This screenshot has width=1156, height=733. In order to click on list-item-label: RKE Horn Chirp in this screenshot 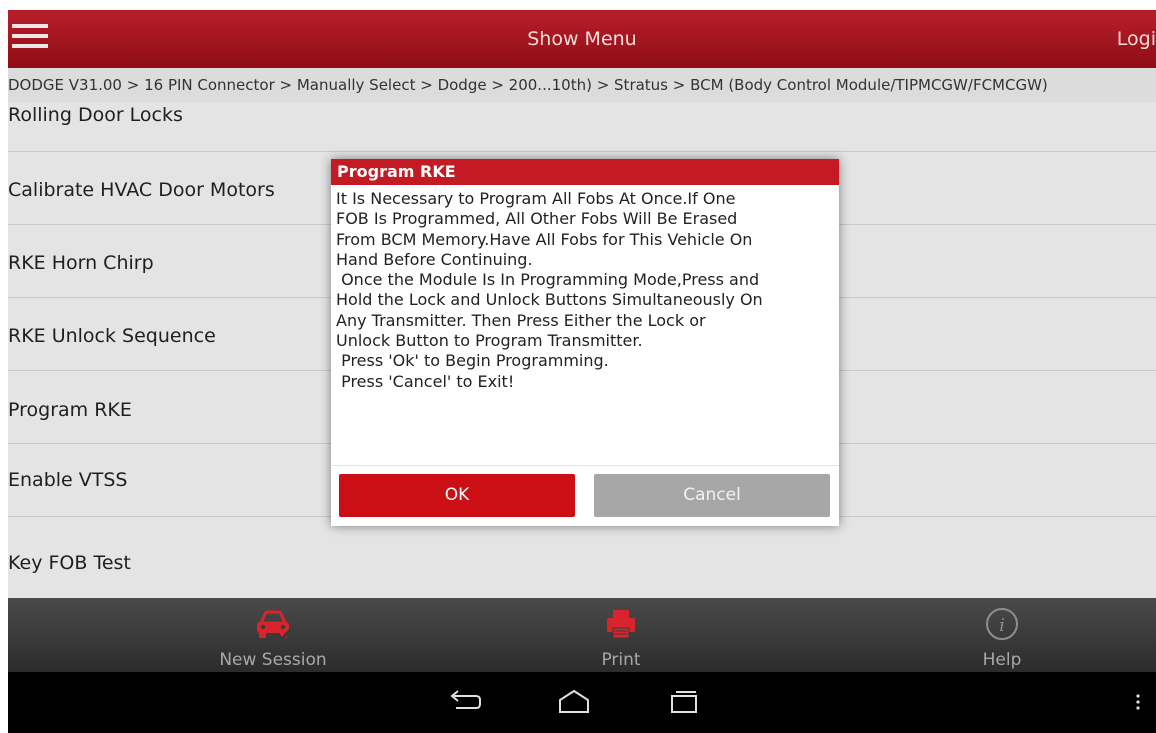, I will do `click(81, 263)`.